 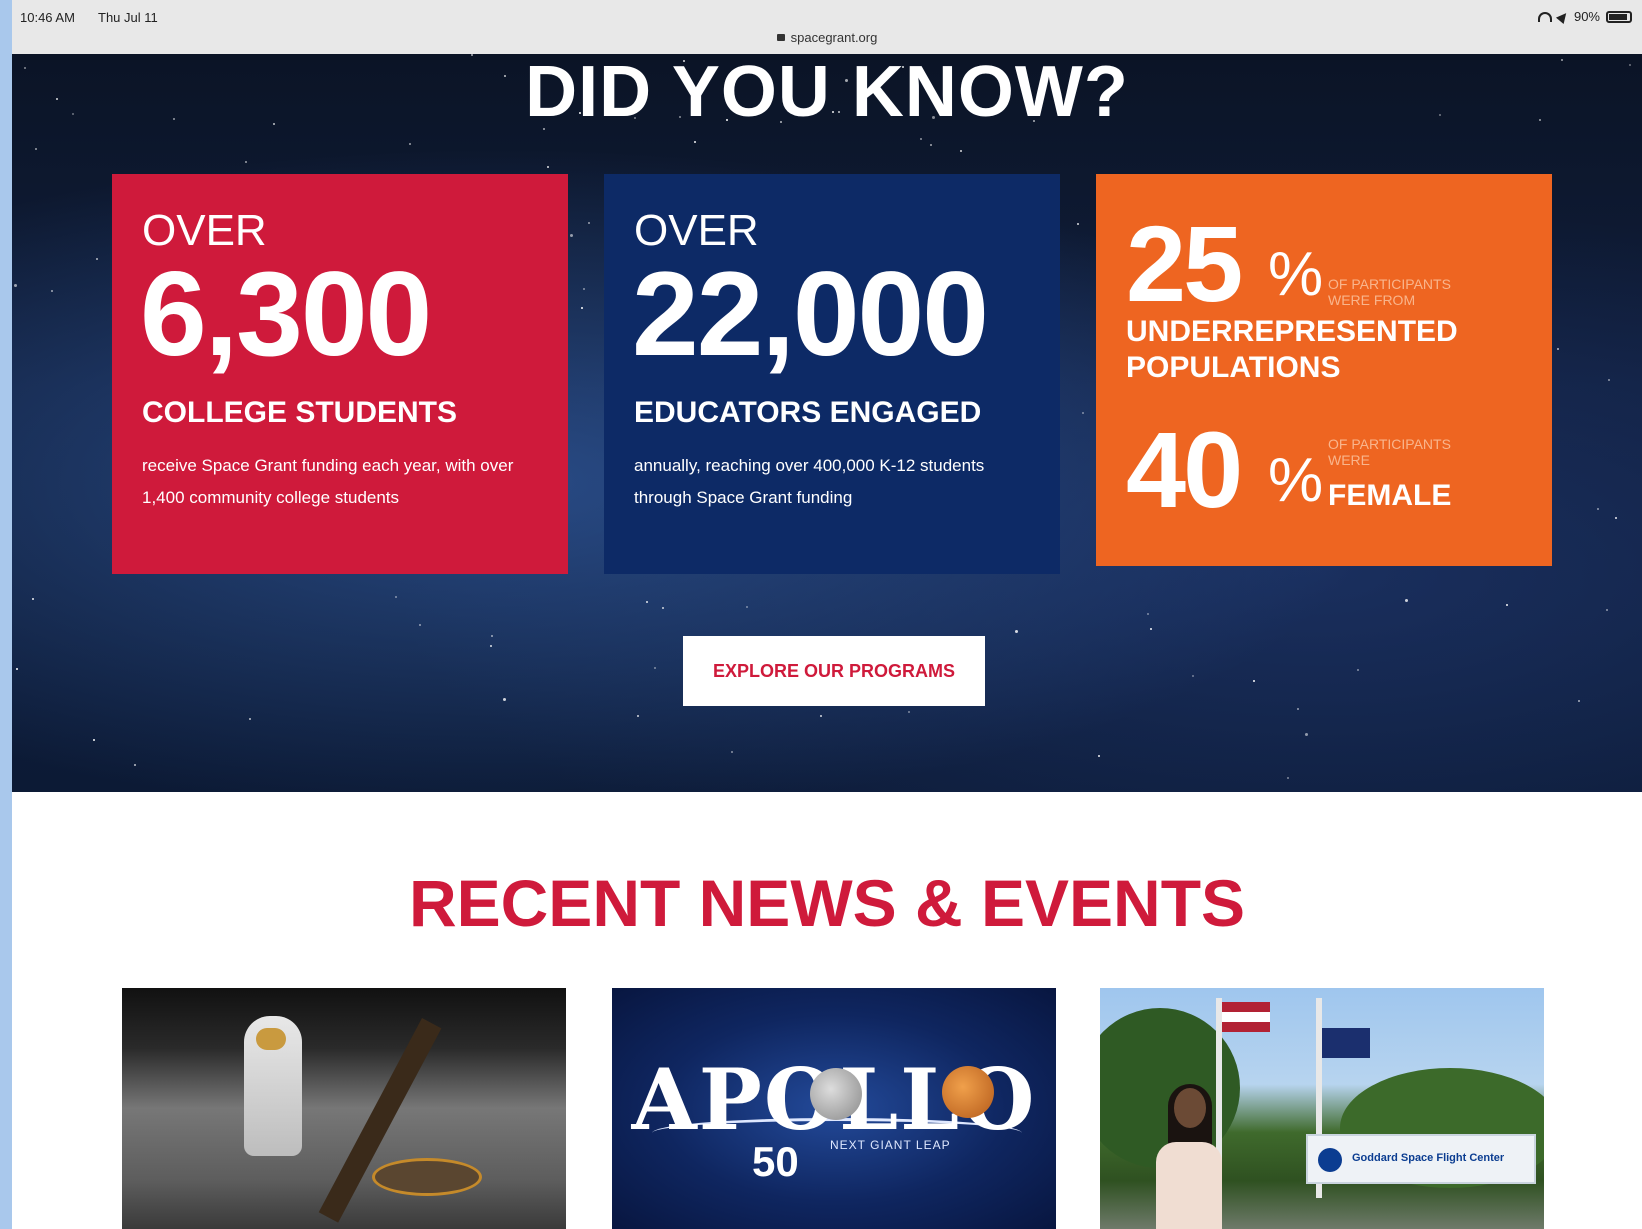 I want to click on status-date: Thu Jul 11, so click(x=128, y=17).